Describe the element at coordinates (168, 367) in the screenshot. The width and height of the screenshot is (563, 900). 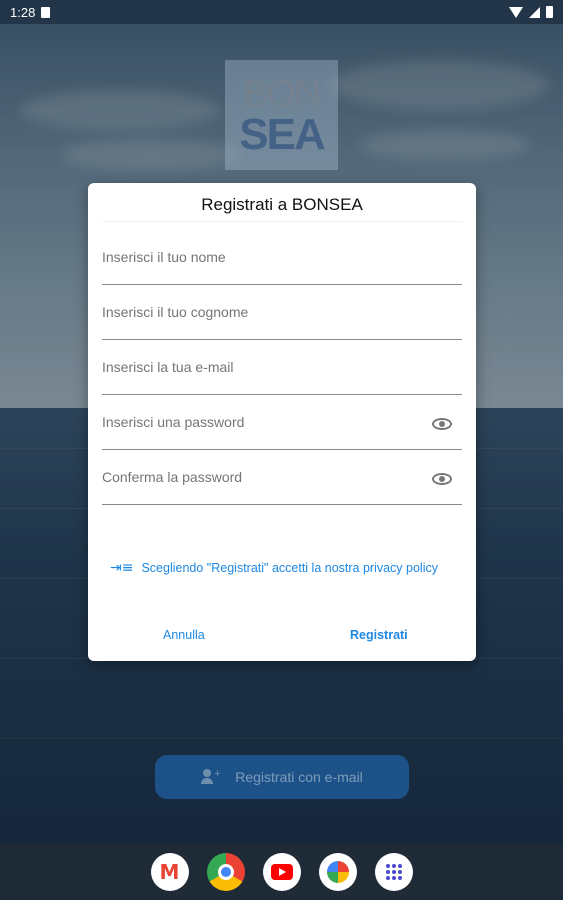
I see `email-placeholder: Inserisci la tua e-mail` at that location.